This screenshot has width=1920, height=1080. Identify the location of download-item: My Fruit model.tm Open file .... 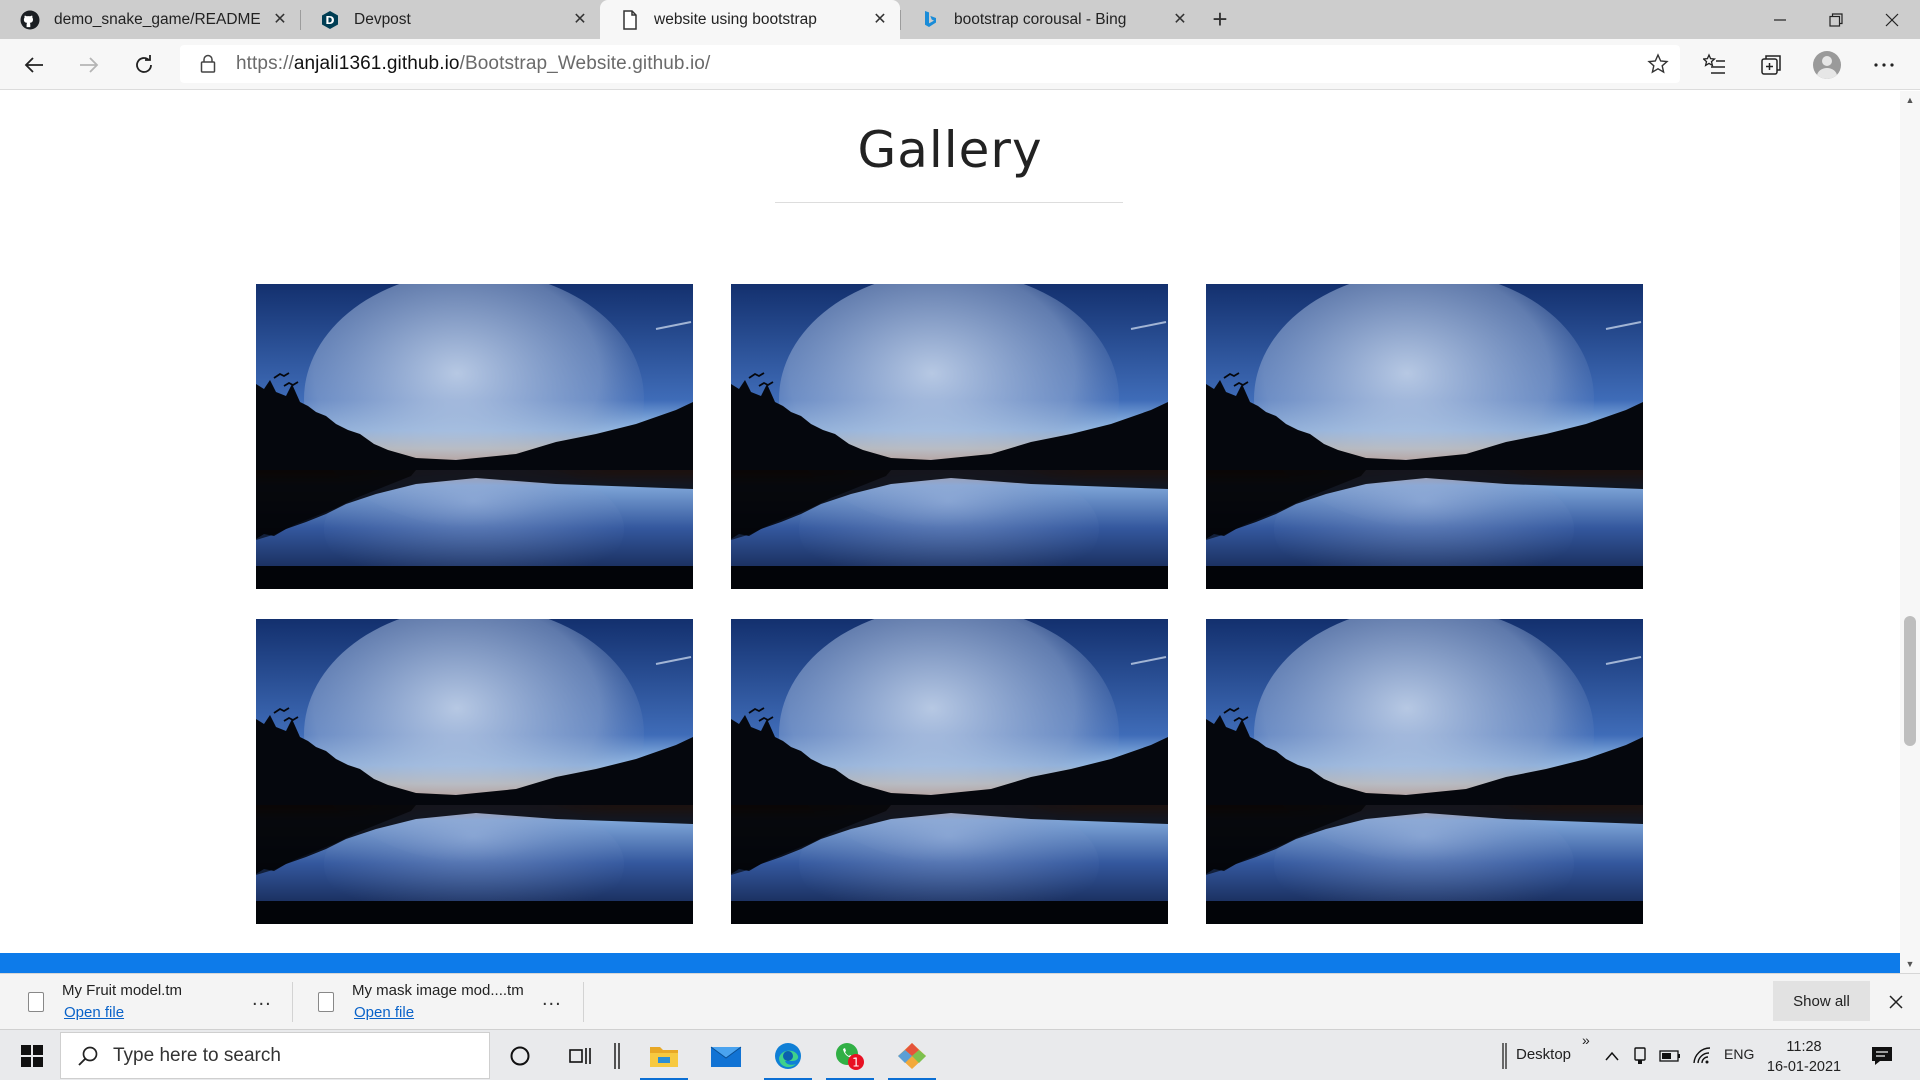
(146, 1002).